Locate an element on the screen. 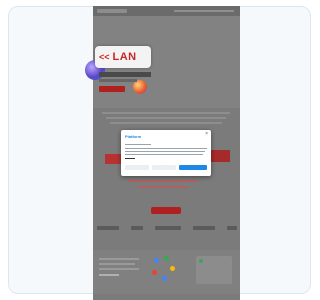 The width and height of the screenshot is (320, 300). site-header is located at coordinates (166, 11).